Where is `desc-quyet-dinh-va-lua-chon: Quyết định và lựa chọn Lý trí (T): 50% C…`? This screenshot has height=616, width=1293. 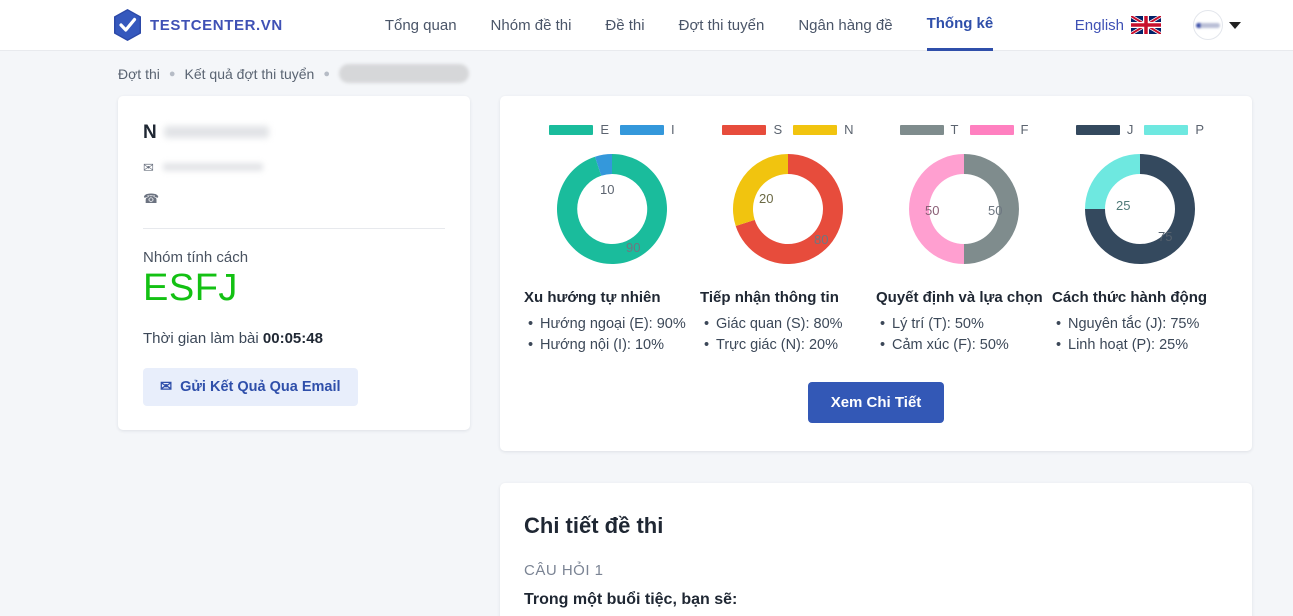
desc-quyet-dinh-va-lua-chon: Quyết định và lựa chọn Lý trí (T): 50% C… is located at coordinates (964, 322).